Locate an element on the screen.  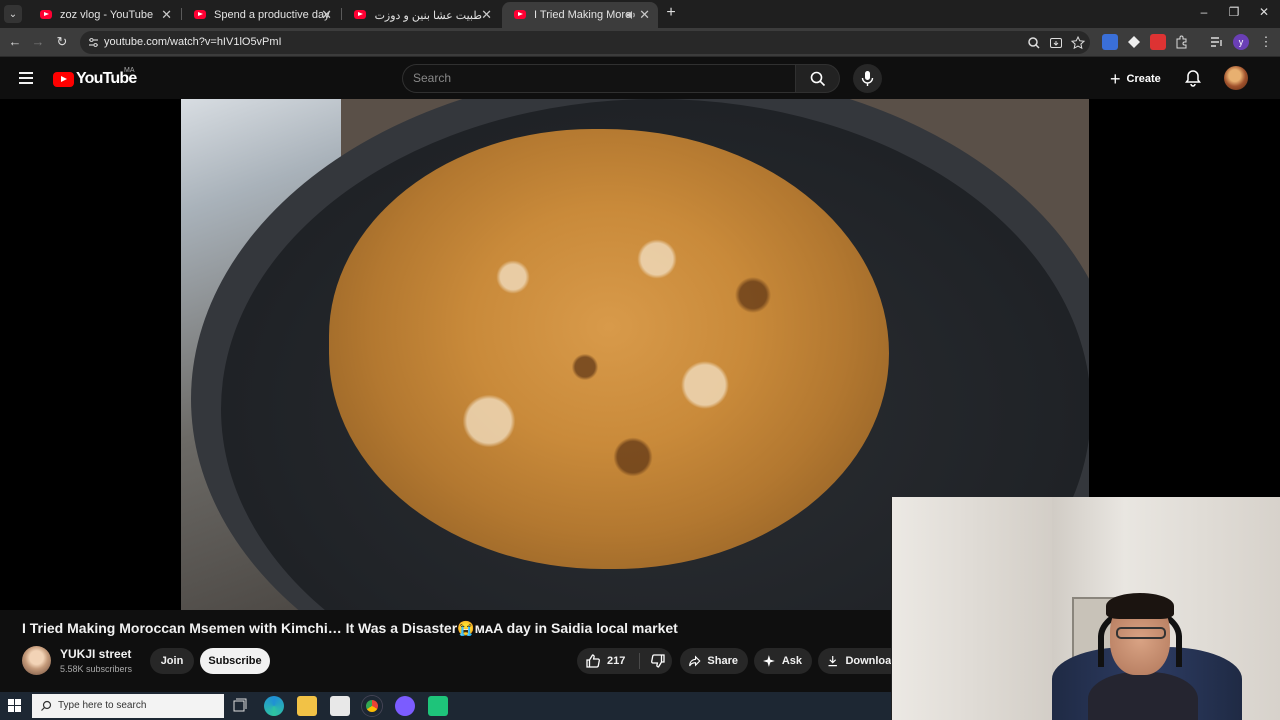
dislike-button is located at coordinates (657, 661).